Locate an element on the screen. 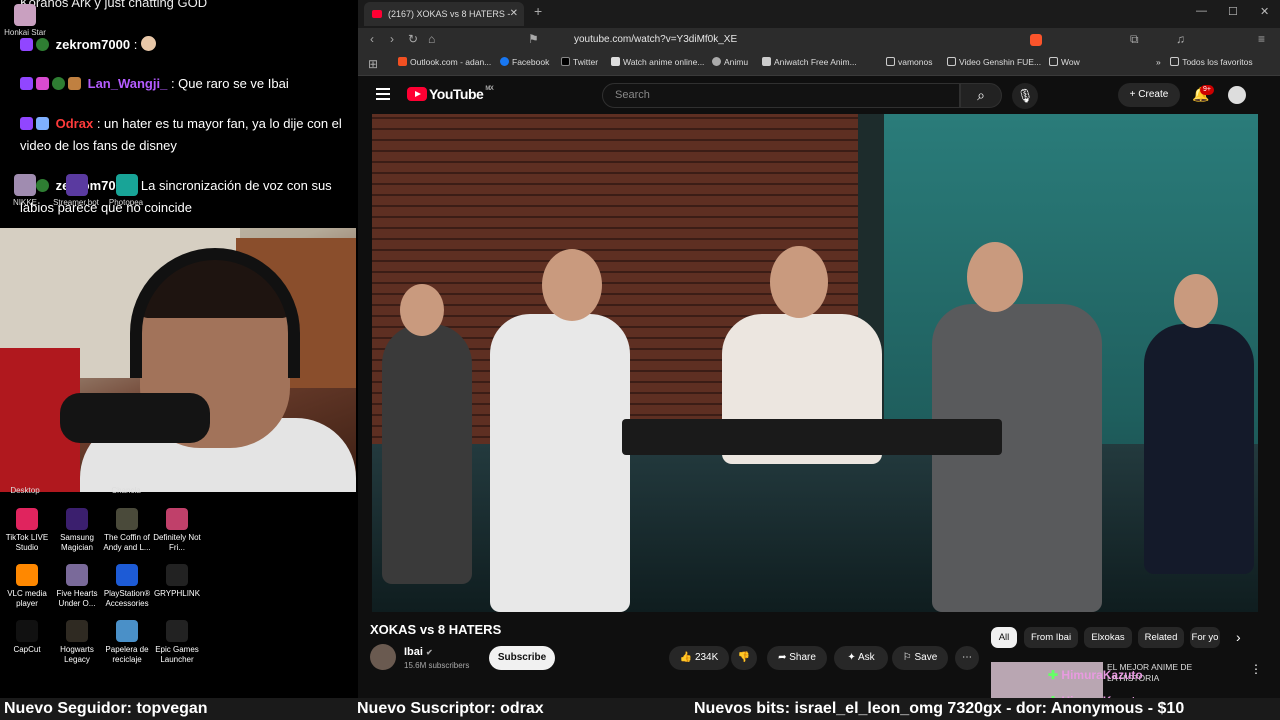 This screenshot has width=1280, height=720. desktop-icon: TikTok LIVE Studio is located at coordinates (27, 530).